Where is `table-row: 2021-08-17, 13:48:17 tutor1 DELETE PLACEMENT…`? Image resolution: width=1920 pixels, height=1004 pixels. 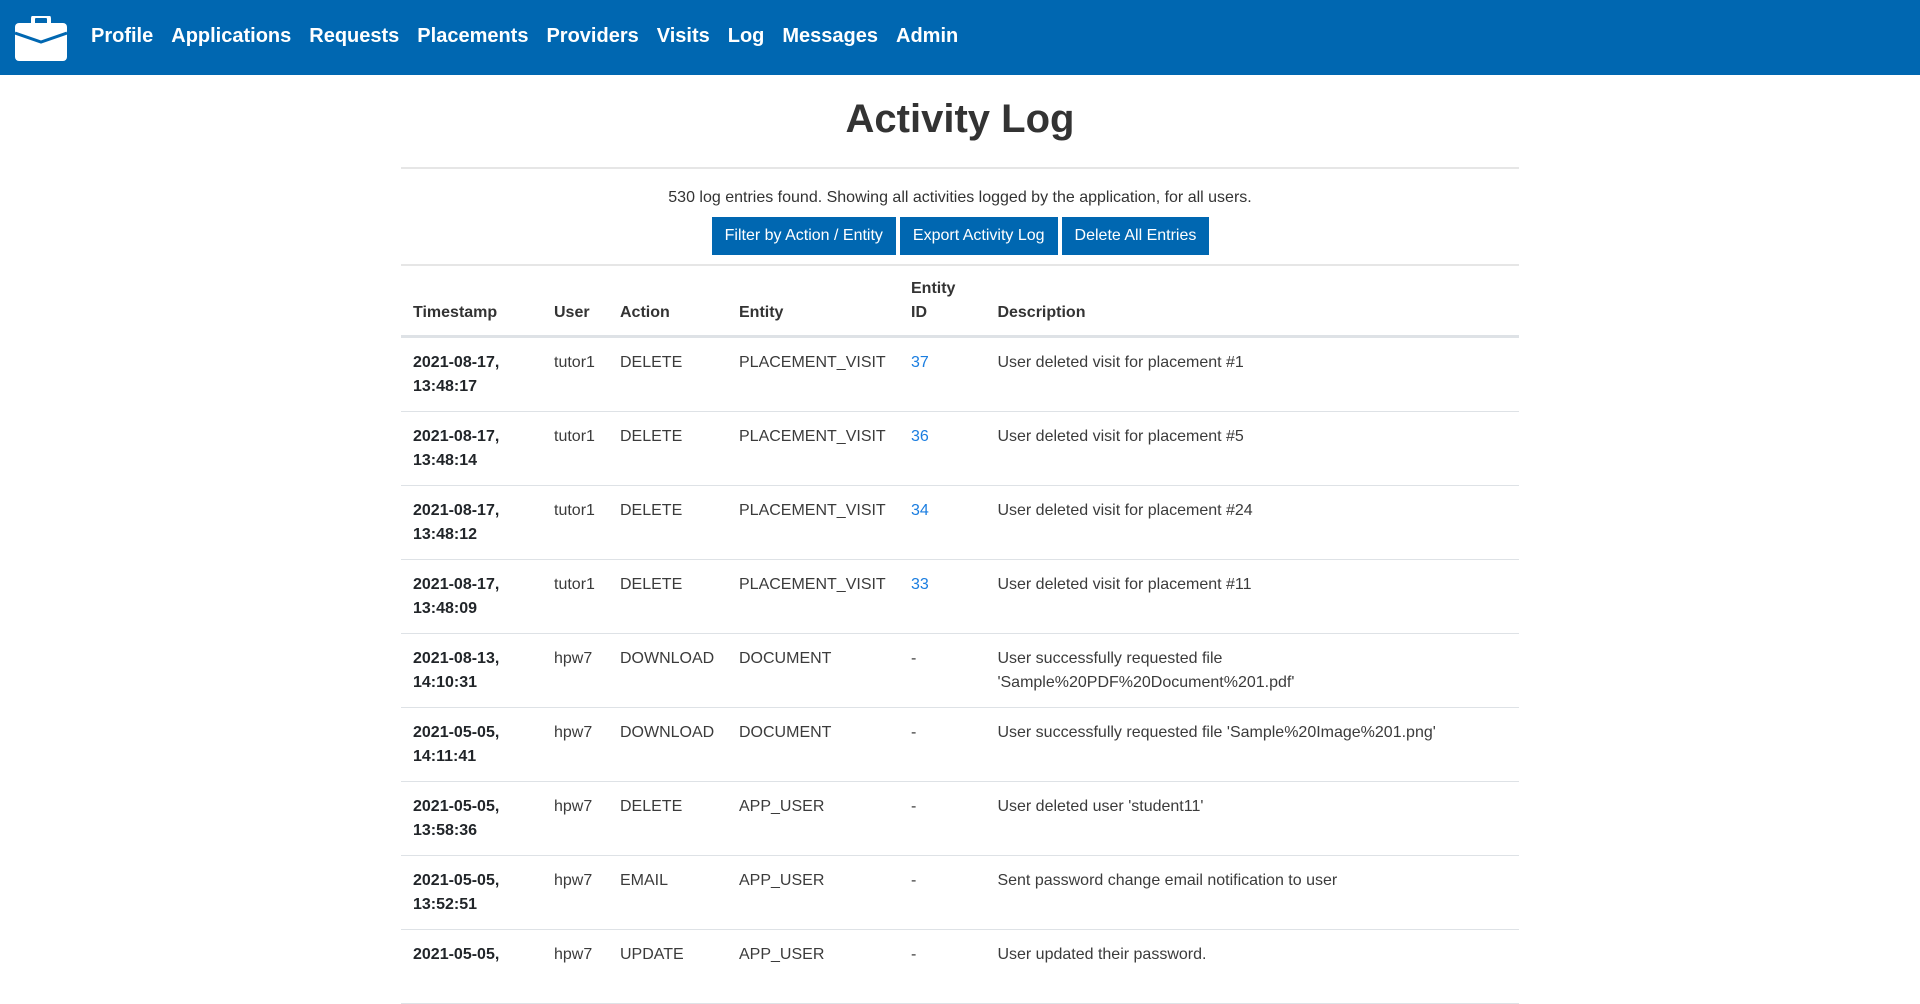
table-row: 2021-08-17, 13:48:17 tutor1 DELETE PLACEMENT… is located at coordinates (960, 374).